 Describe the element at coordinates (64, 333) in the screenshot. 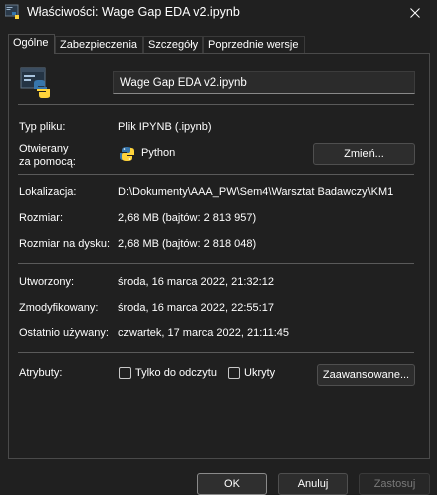

I see `accessed-label: Ostatnio używany:` at that location.